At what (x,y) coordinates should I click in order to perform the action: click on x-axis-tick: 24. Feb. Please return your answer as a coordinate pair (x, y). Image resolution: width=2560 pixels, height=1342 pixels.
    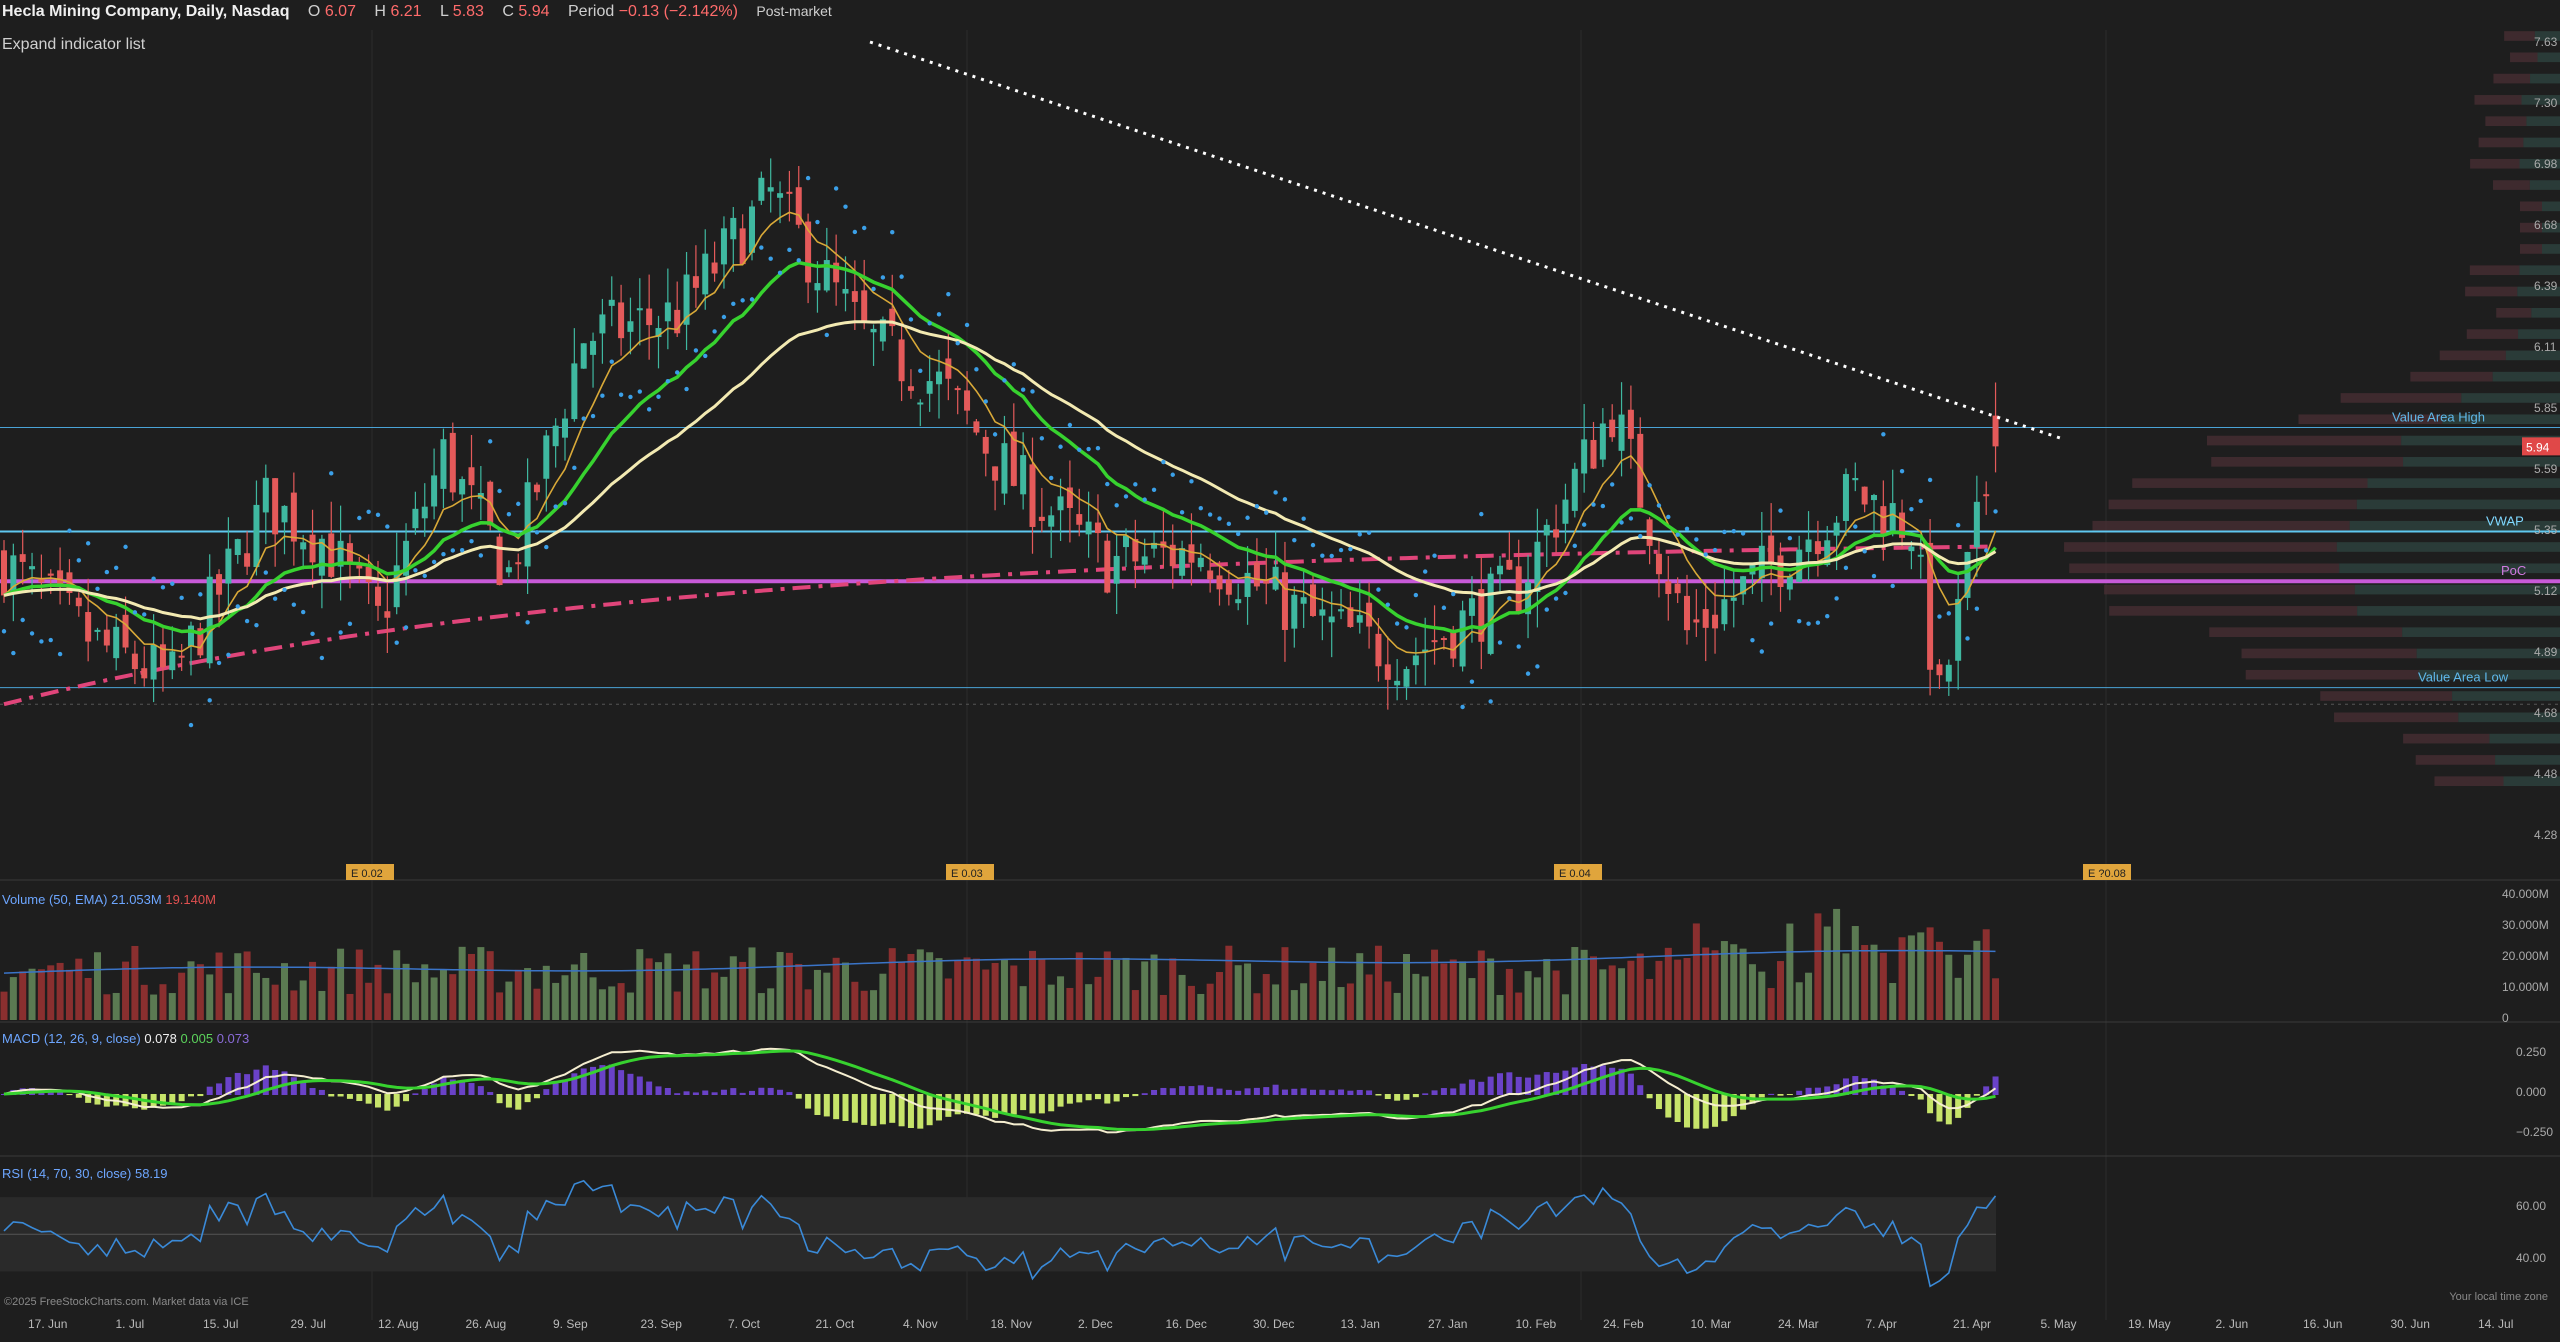
    Looking at the image, I should click on (1623, 1324).